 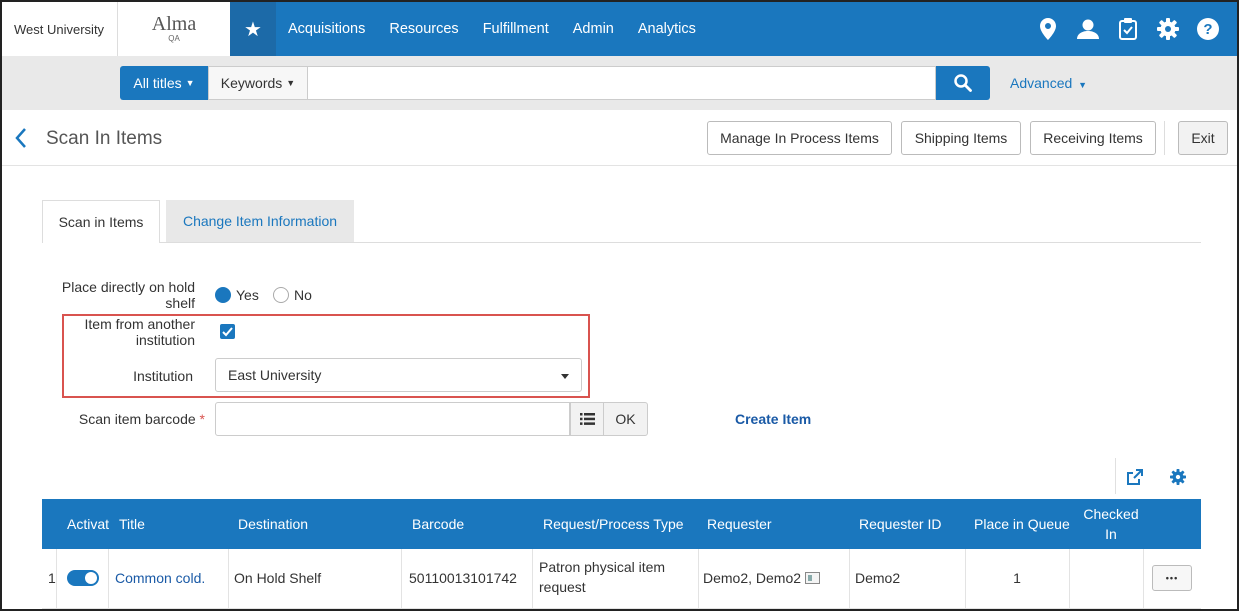 I want to click on tasks-icon, so click(x=1128, y=29).